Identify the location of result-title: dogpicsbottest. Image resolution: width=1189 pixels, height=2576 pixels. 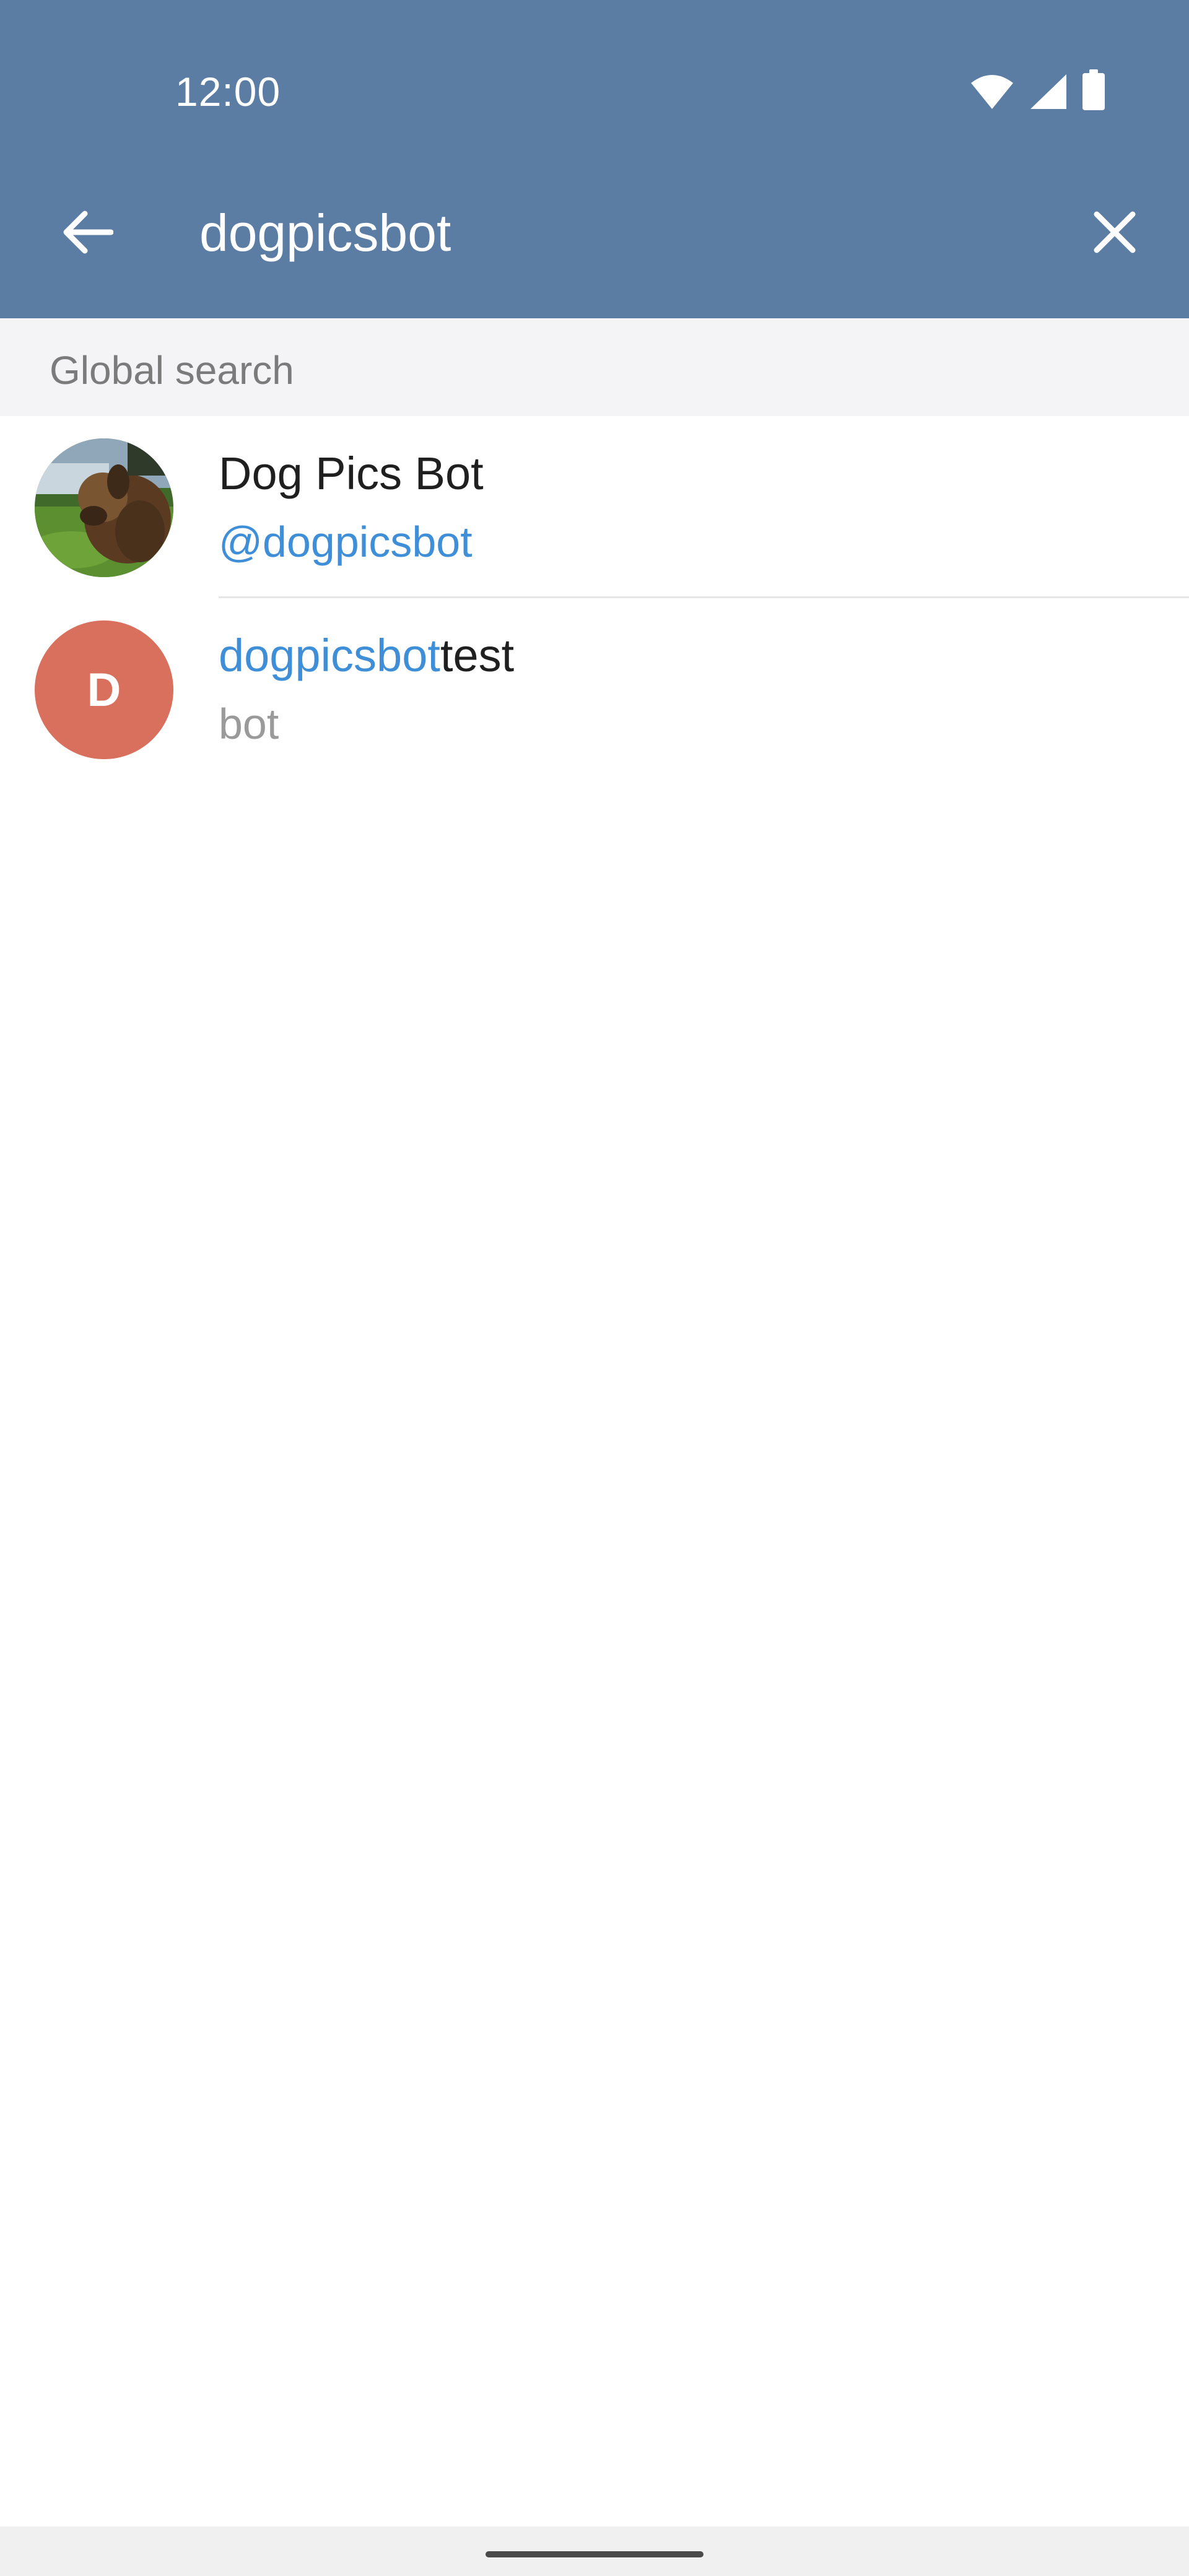
(366, 656).